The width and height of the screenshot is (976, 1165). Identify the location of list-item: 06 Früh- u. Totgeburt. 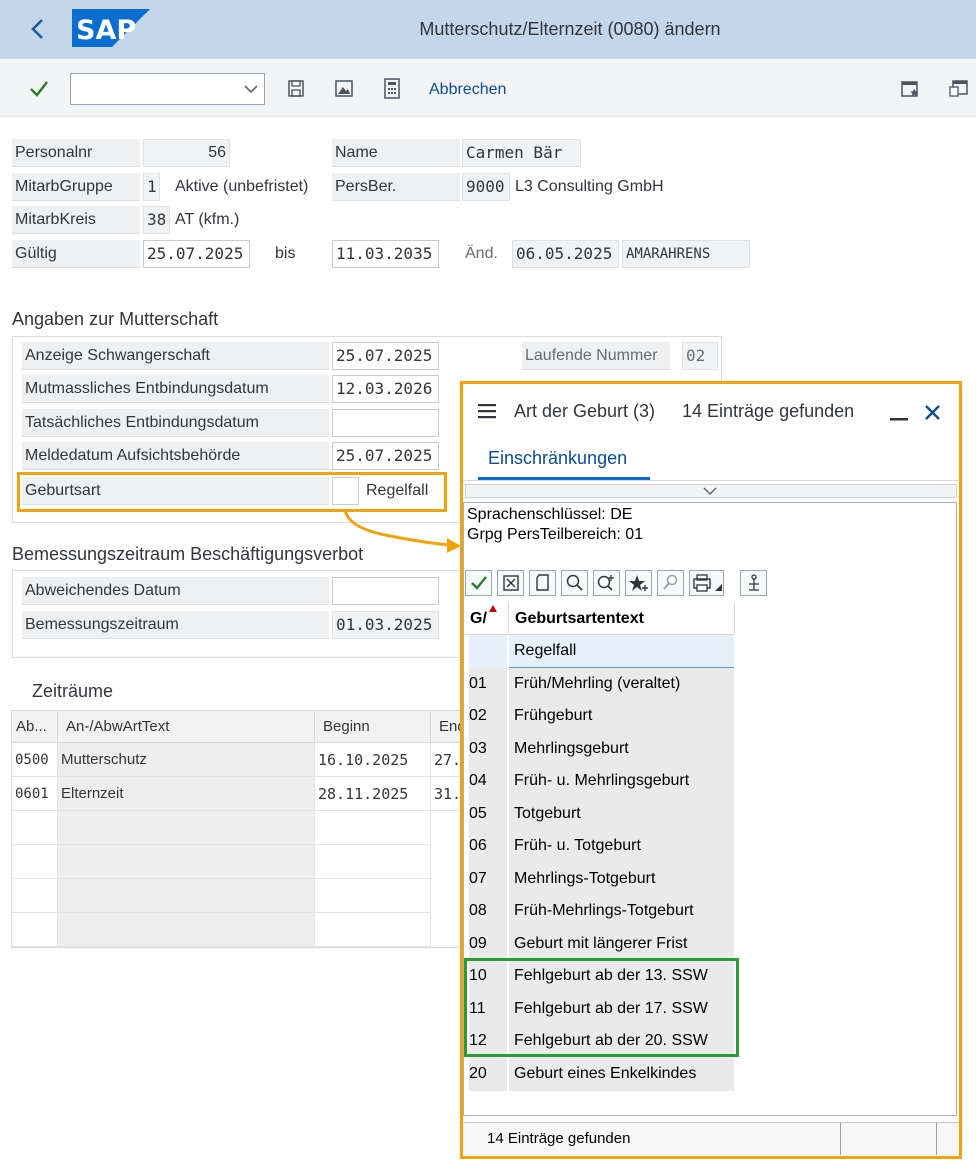
(599, 846).